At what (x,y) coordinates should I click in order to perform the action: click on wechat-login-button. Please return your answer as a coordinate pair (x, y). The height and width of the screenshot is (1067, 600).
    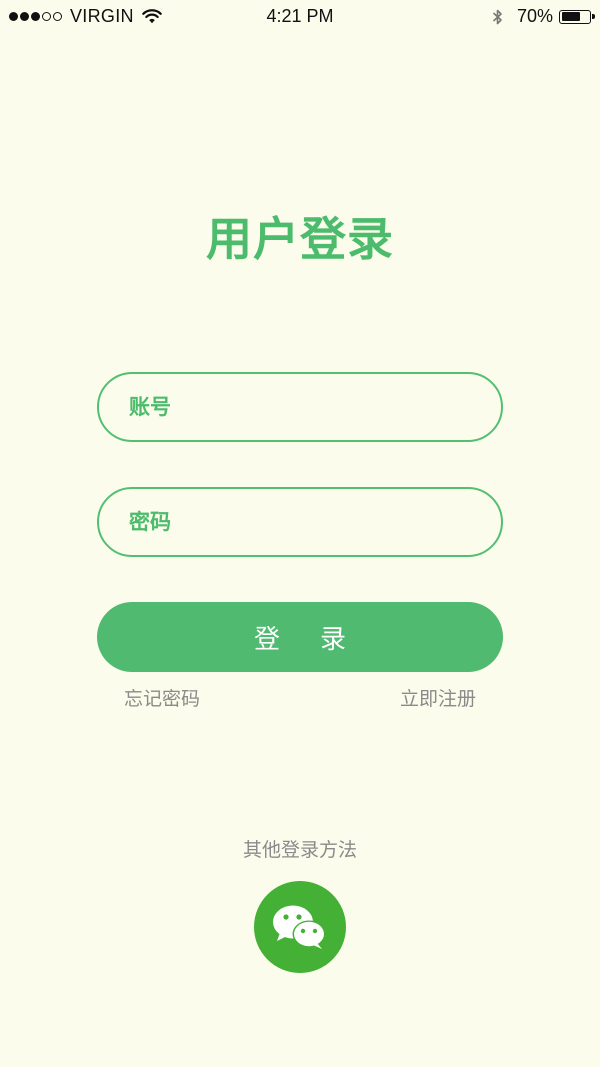
    Looking at the image, I should click on (300, 927).